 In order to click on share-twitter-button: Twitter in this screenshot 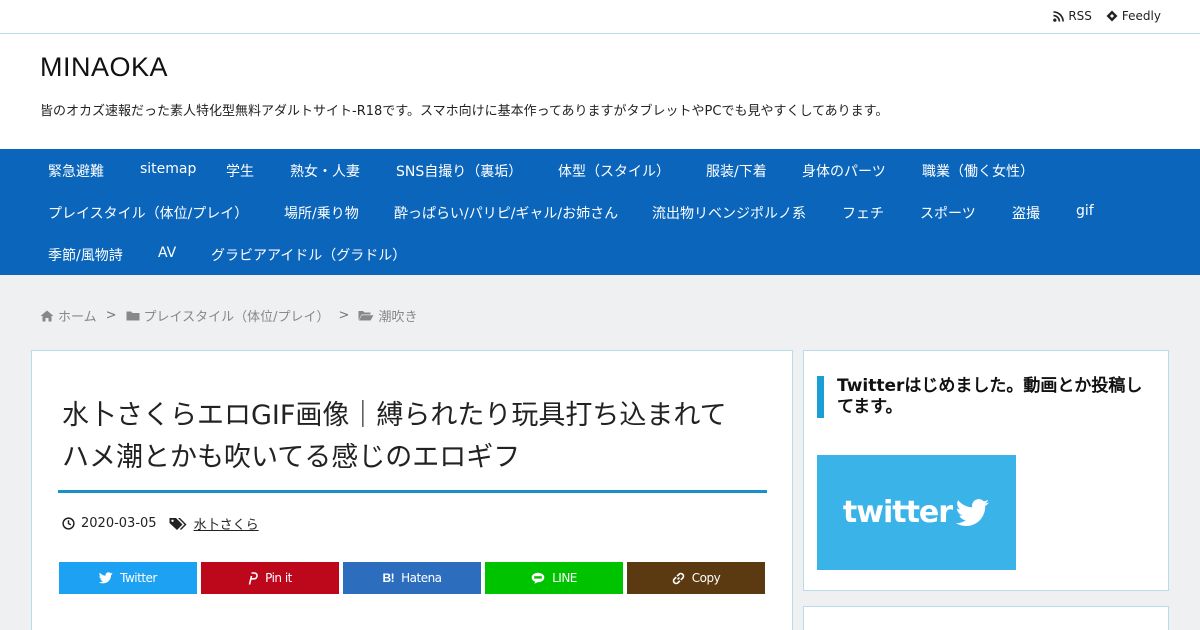, I will do `click(128, 578)`.